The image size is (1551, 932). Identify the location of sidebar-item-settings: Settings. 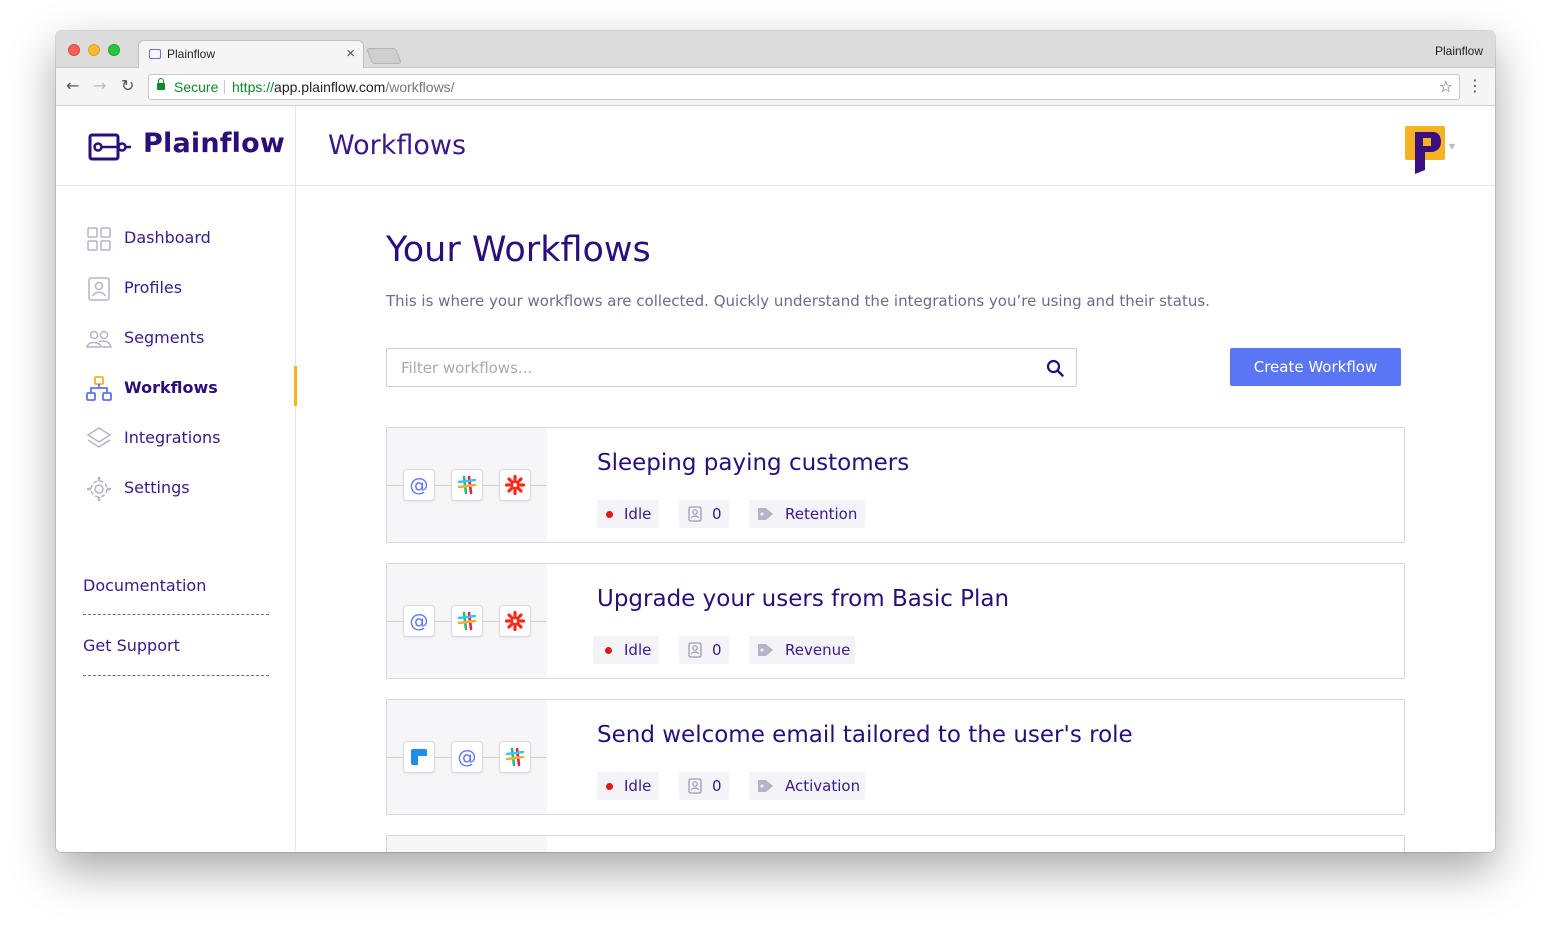
(176, 488).